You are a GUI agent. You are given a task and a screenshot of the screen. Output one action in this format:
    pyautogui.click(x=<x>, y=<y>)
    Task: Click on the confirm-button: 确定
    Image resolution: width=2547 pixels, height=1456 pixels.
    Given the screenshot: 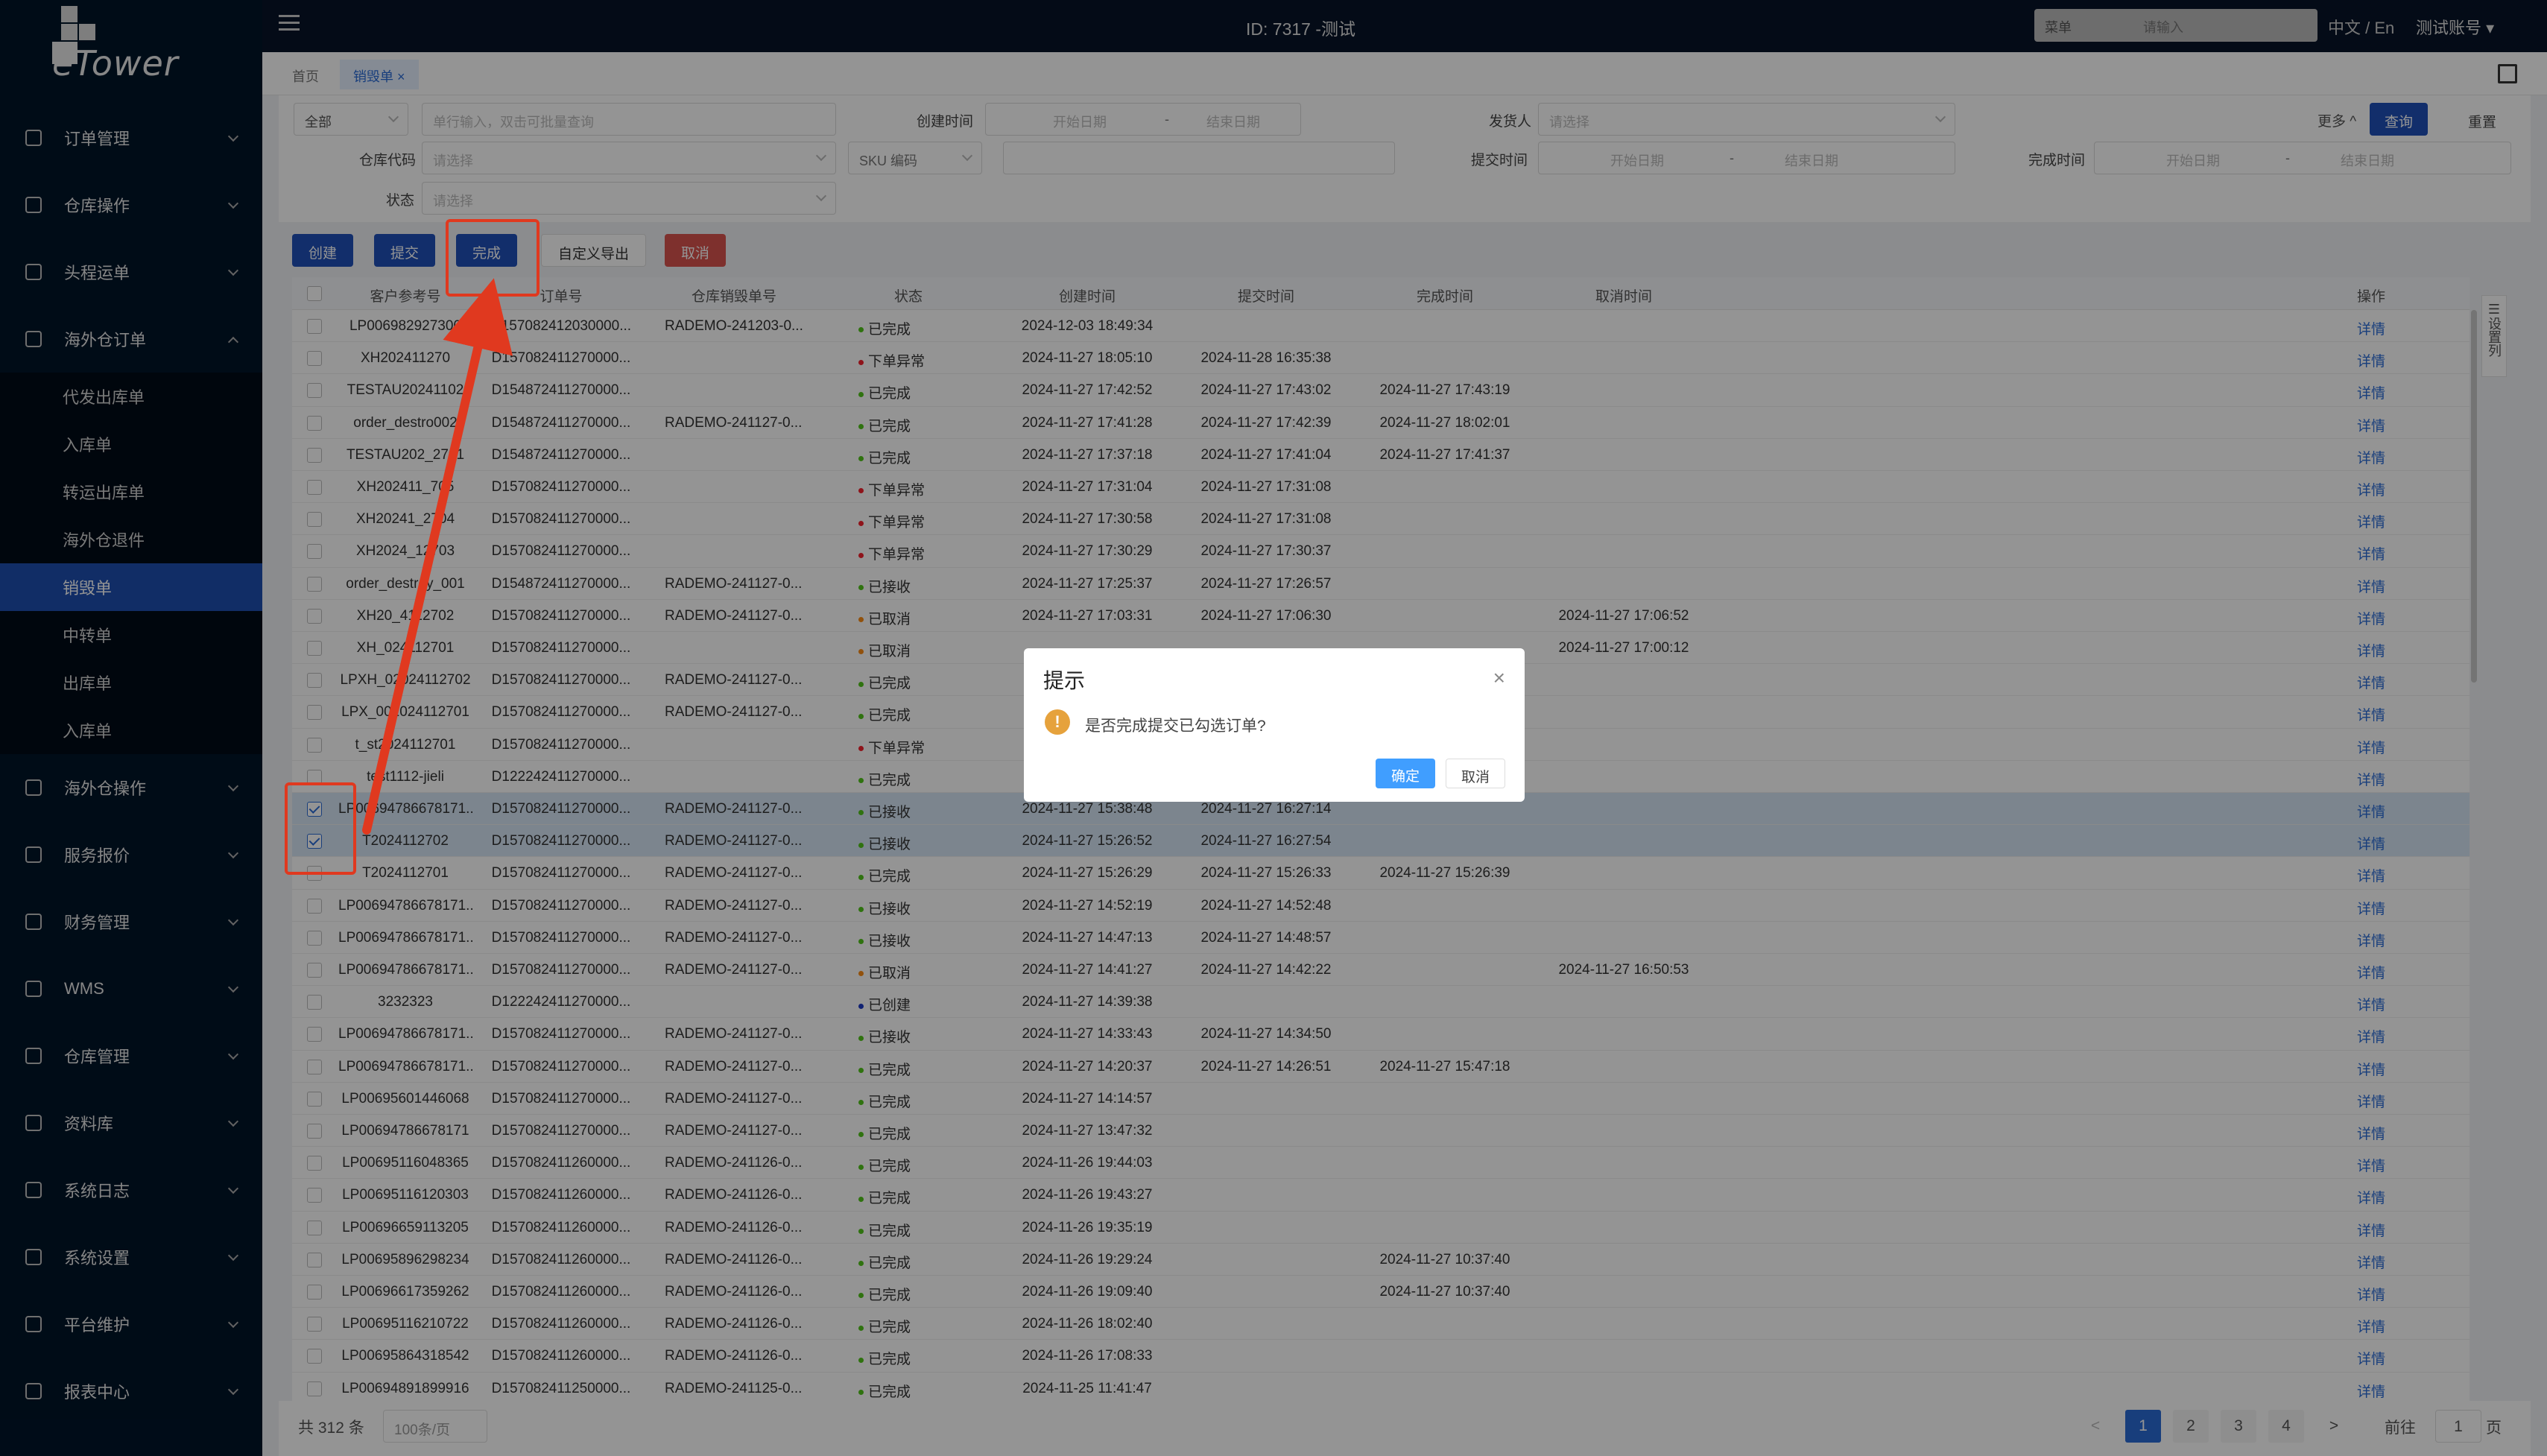 What is the action you would take?
    pyautogui.click(x=1405, y=773)
    